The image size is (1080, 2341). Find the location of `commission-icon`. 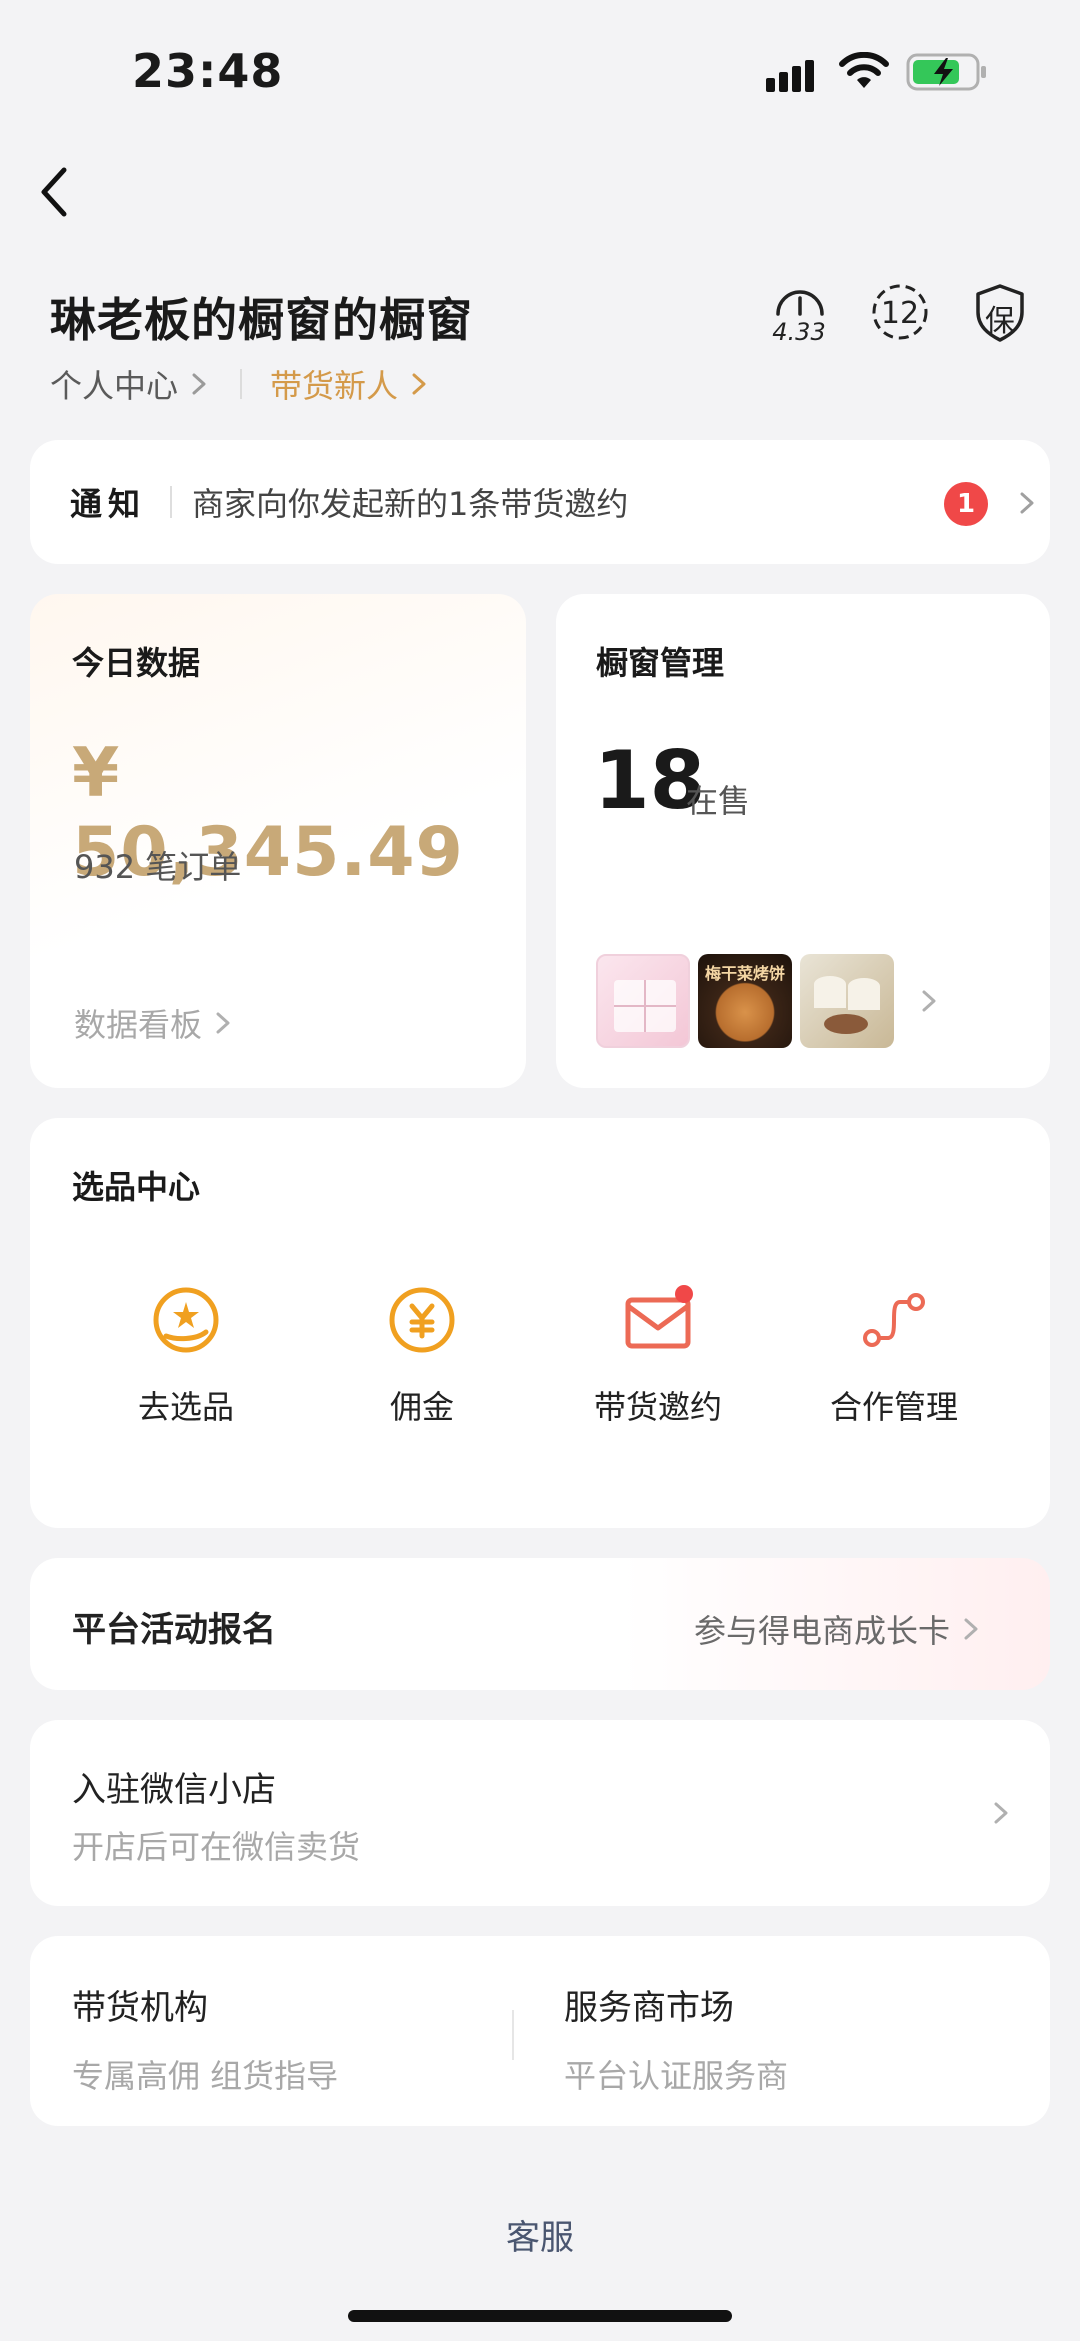

commission-icon is located at coordinates (422, 1320).